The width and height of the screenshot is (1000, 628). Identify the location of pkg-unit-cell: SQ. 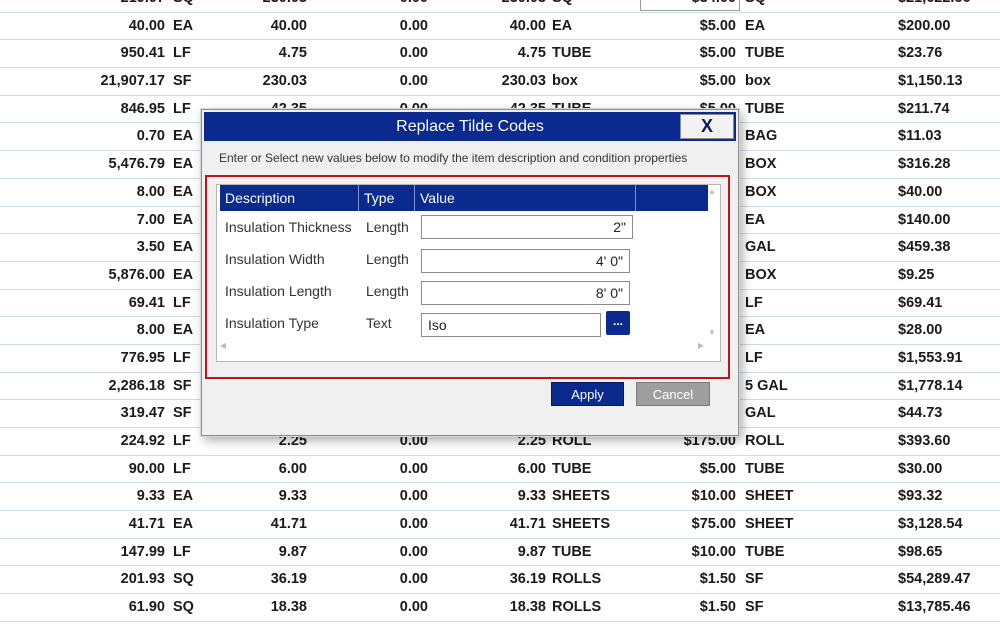
(562, 6).